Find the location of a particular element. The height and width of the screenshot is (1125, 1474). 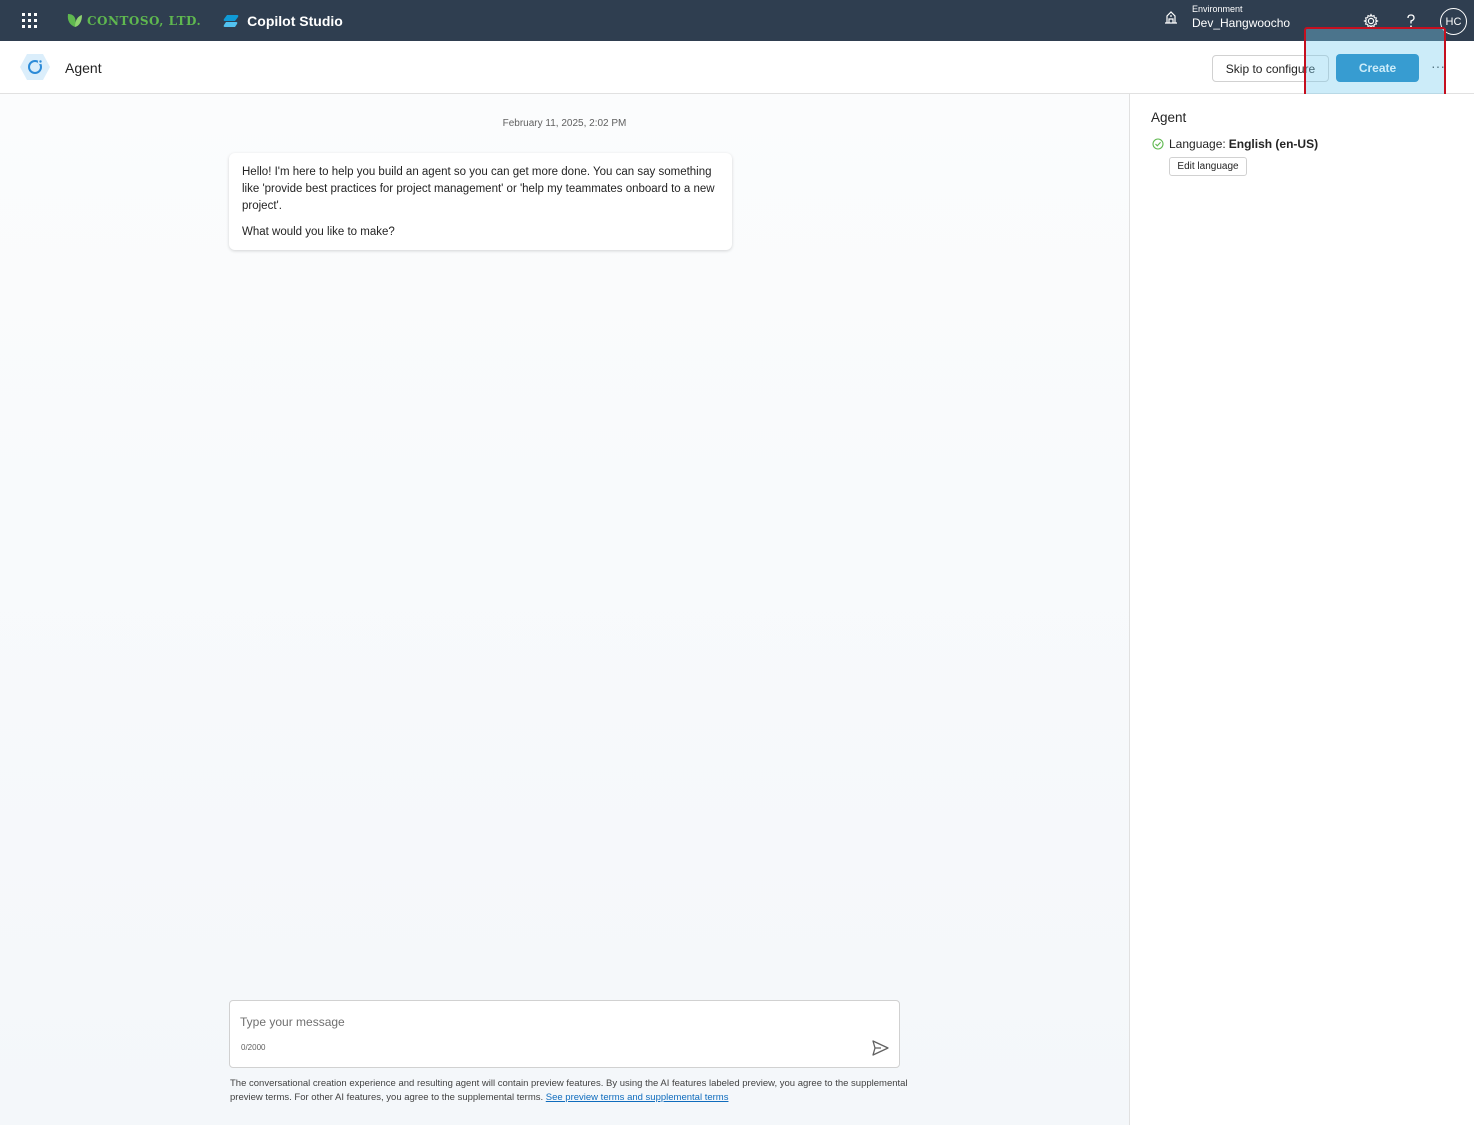

environment-picker: Environment Dev_Hangwoocho is located at coordinates (1226, 17).